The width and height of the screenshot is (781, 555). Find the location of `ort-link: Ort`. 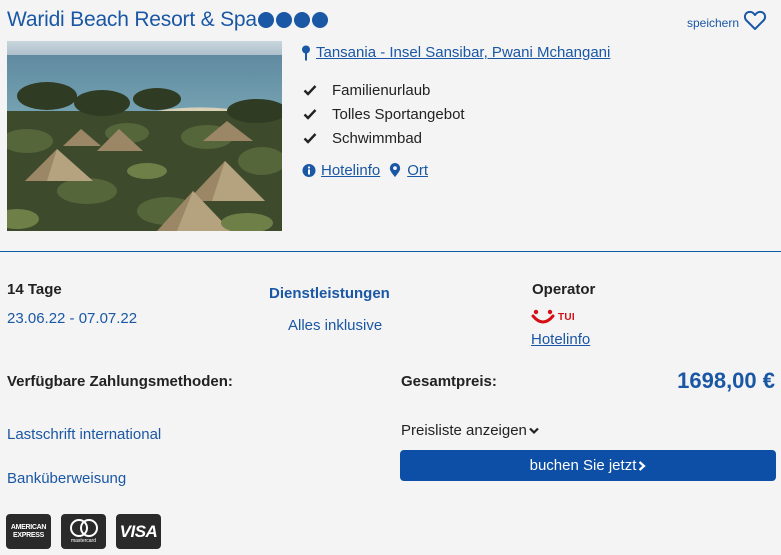

ort-link: Ort is located at coordinates (408, 170).